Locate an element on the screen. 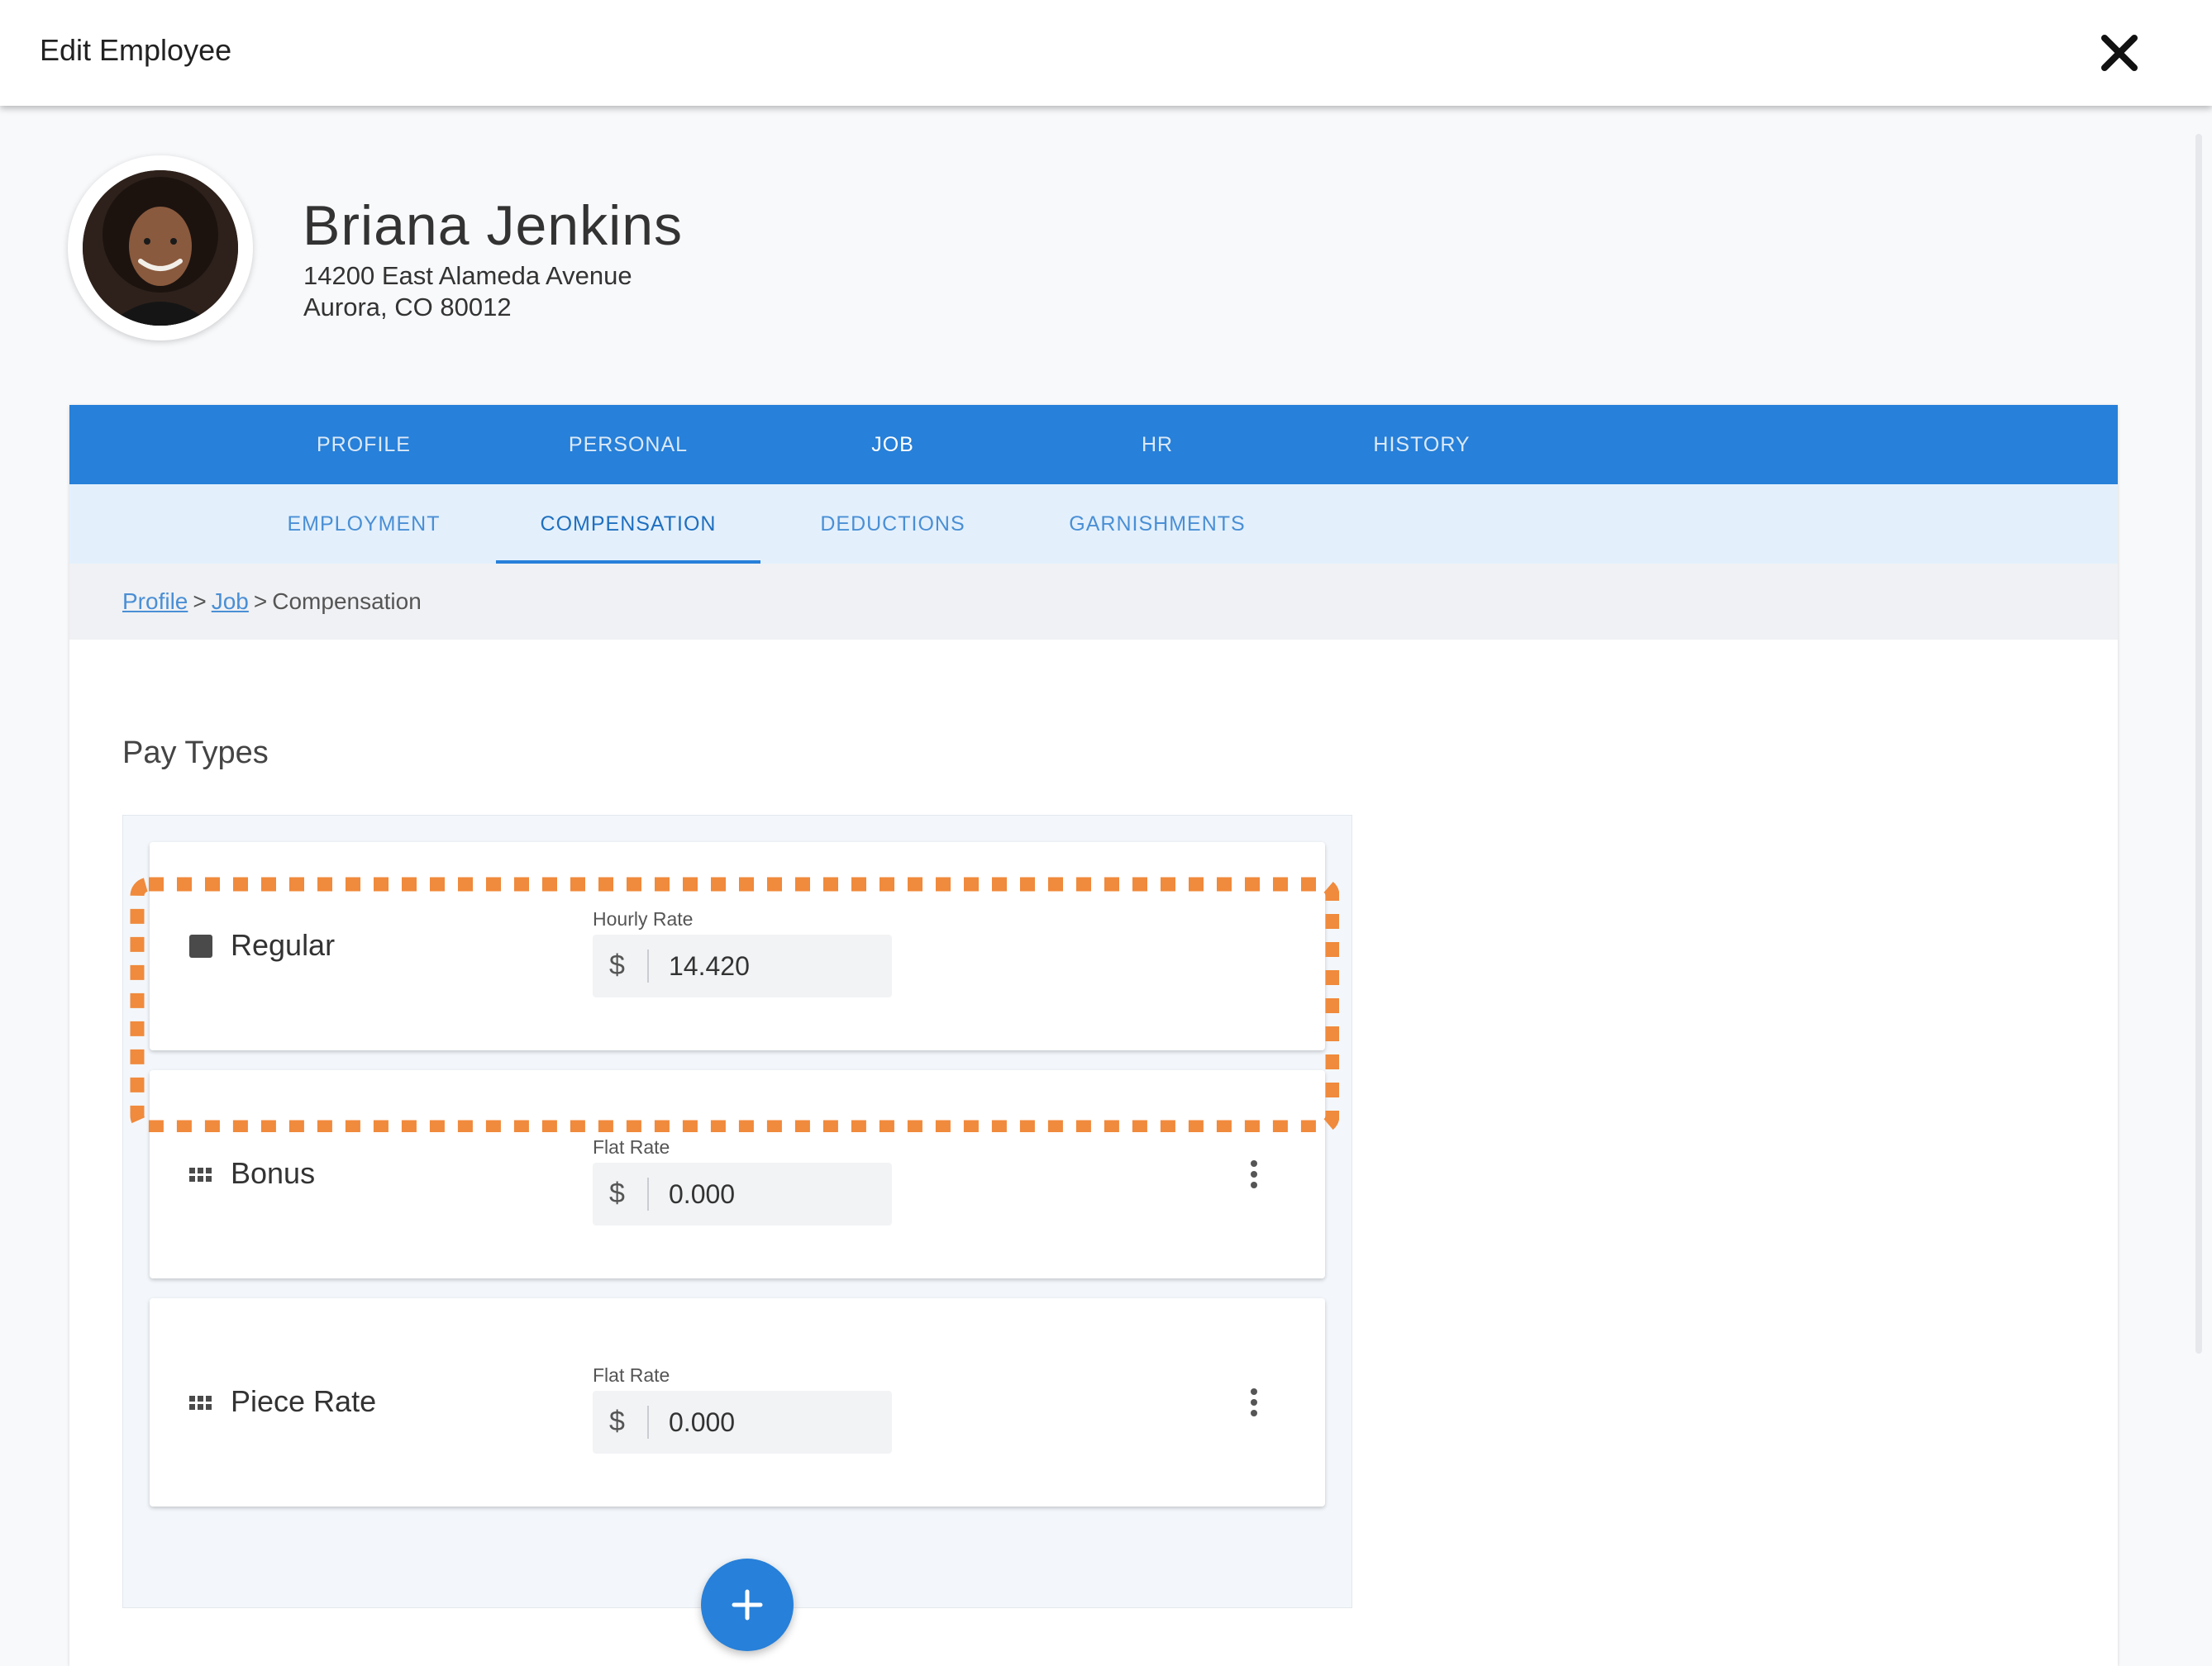 This screenshot has width=2212, height=1666. breadcrumb: Profile > Job > Compensation is located at coordinates (272, 601).